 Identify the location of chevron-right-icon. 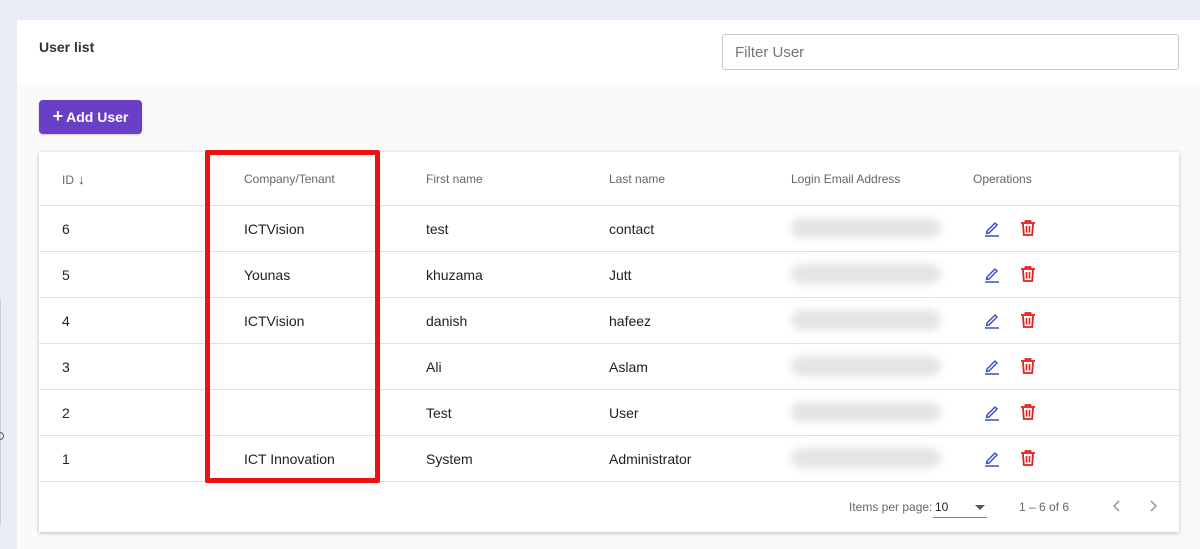
(1154, 506).